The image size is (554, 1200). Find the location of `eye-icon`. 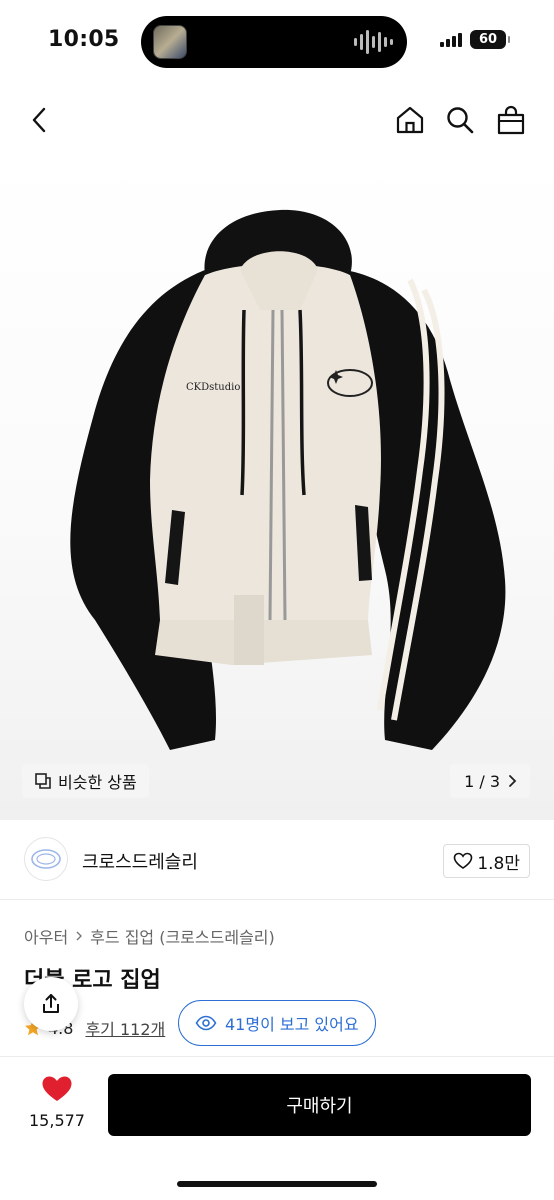

eye-icon is located at coordinates (206, 1023).